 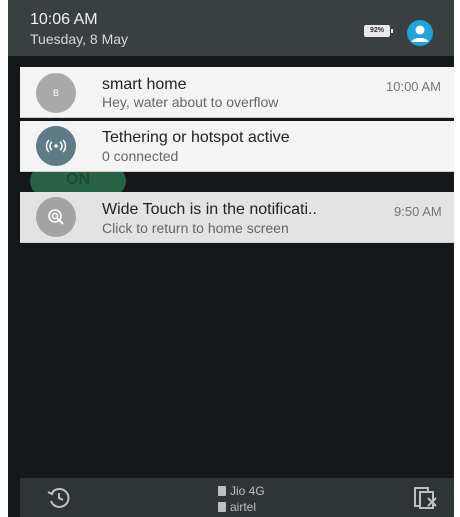 I want to click on user-avatar-icon, so click(x=420, y=33).